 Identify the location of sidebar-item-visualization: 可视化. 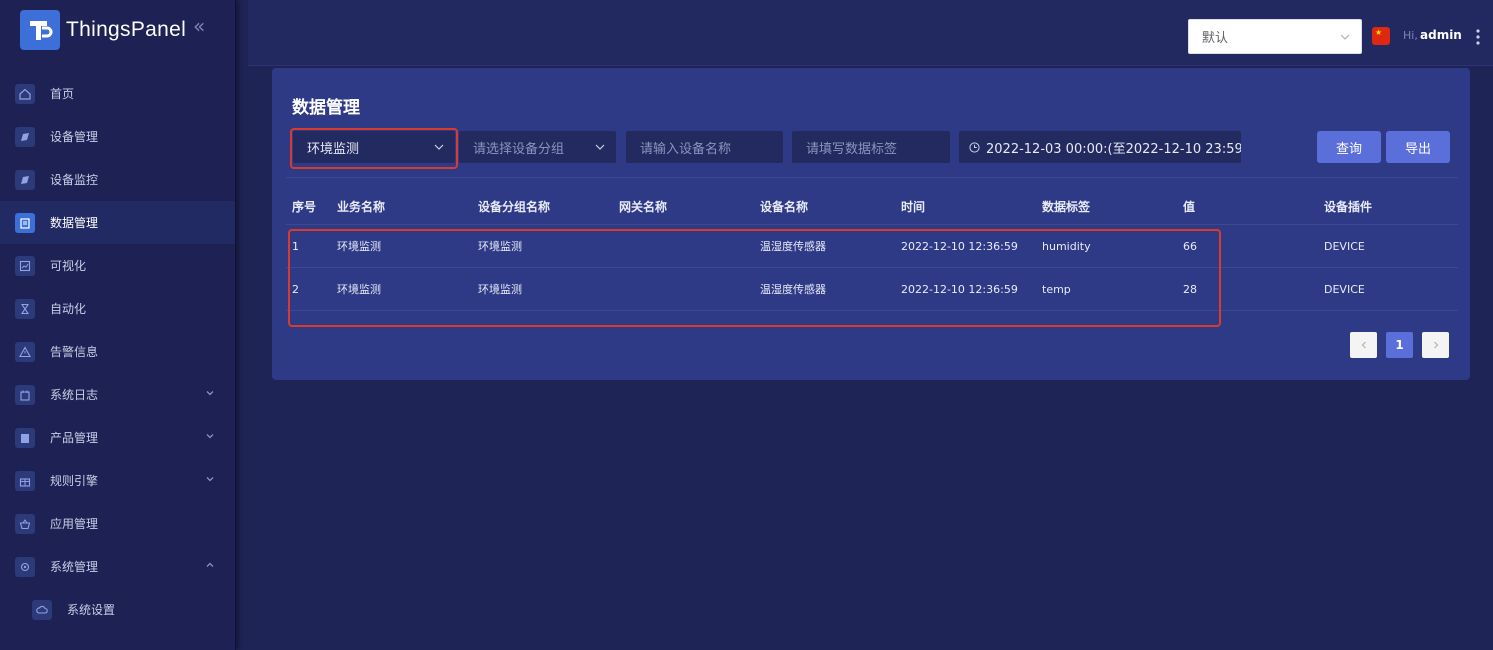
(117, 265).